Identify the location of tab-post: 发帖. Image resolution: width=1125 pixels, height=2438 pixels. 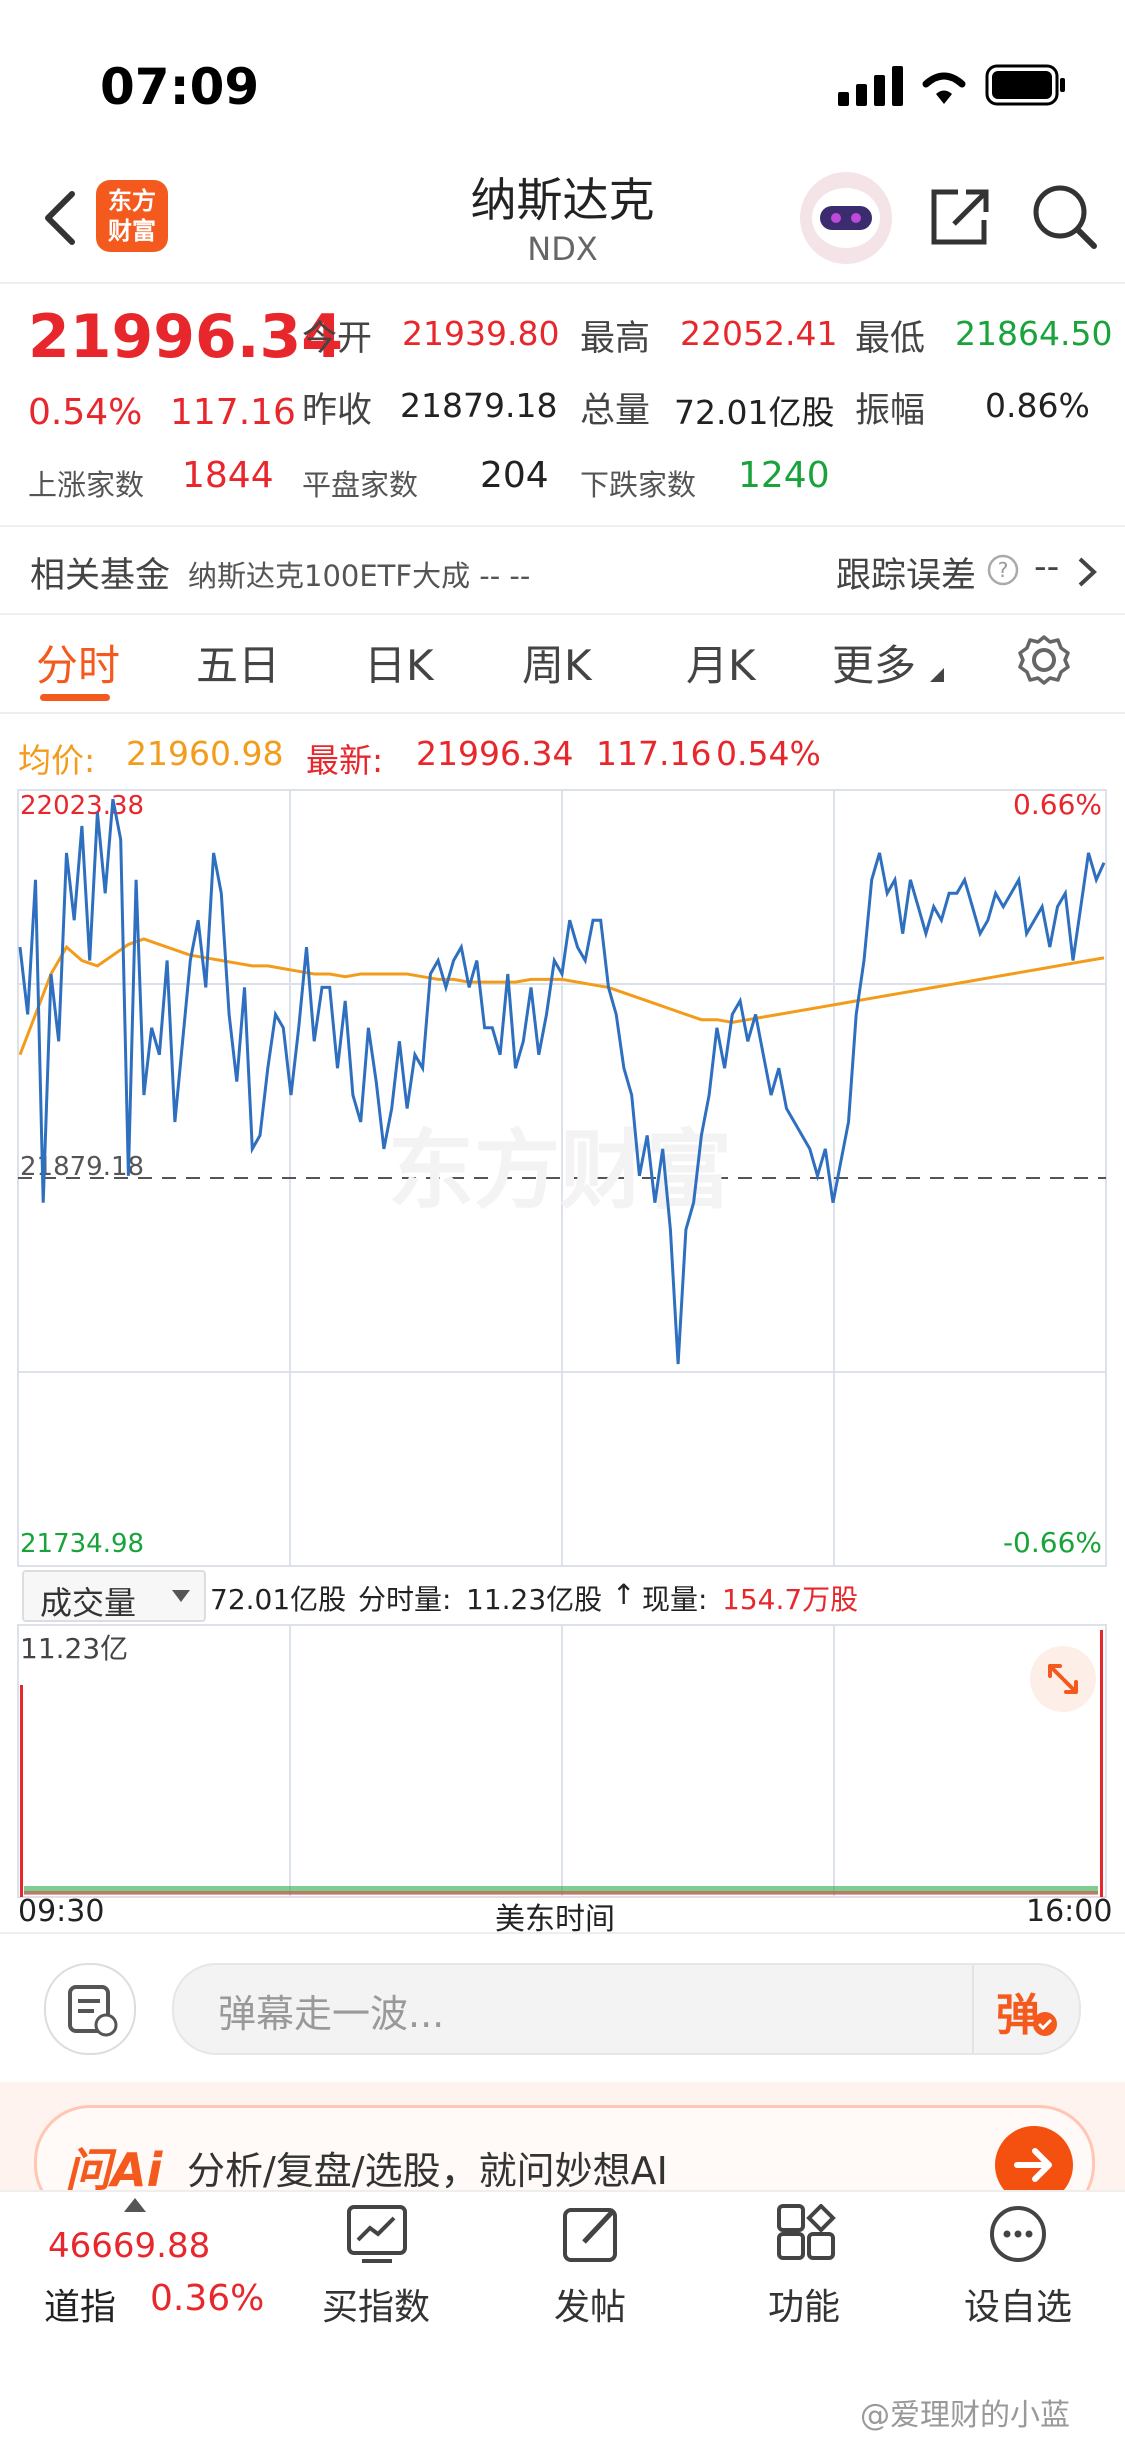
(590, 2304).